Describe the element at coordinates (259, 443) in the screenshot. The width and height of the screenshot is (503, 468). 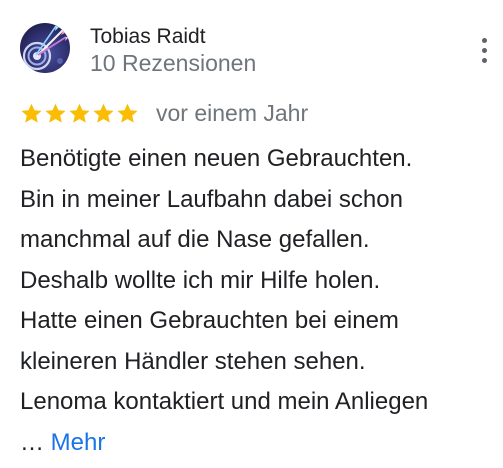
I see `review-text-last-line: … Mehr` at that location.